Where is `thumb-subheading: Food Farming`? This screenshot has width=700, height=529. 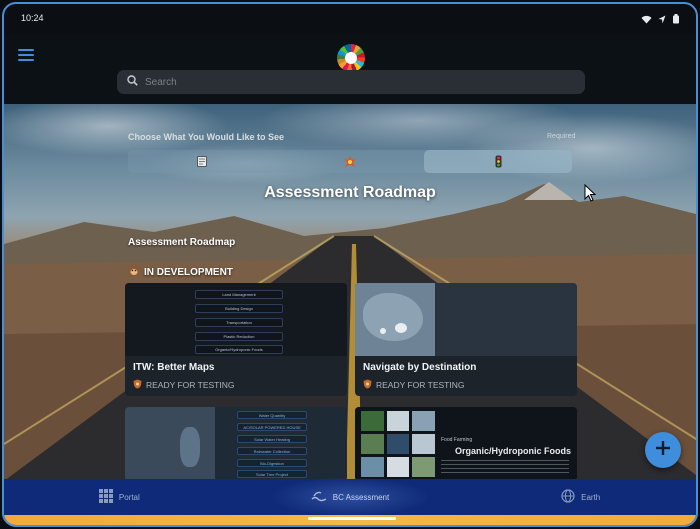
thumb-subheading: Food Farming is located at coordinates (457, 440).